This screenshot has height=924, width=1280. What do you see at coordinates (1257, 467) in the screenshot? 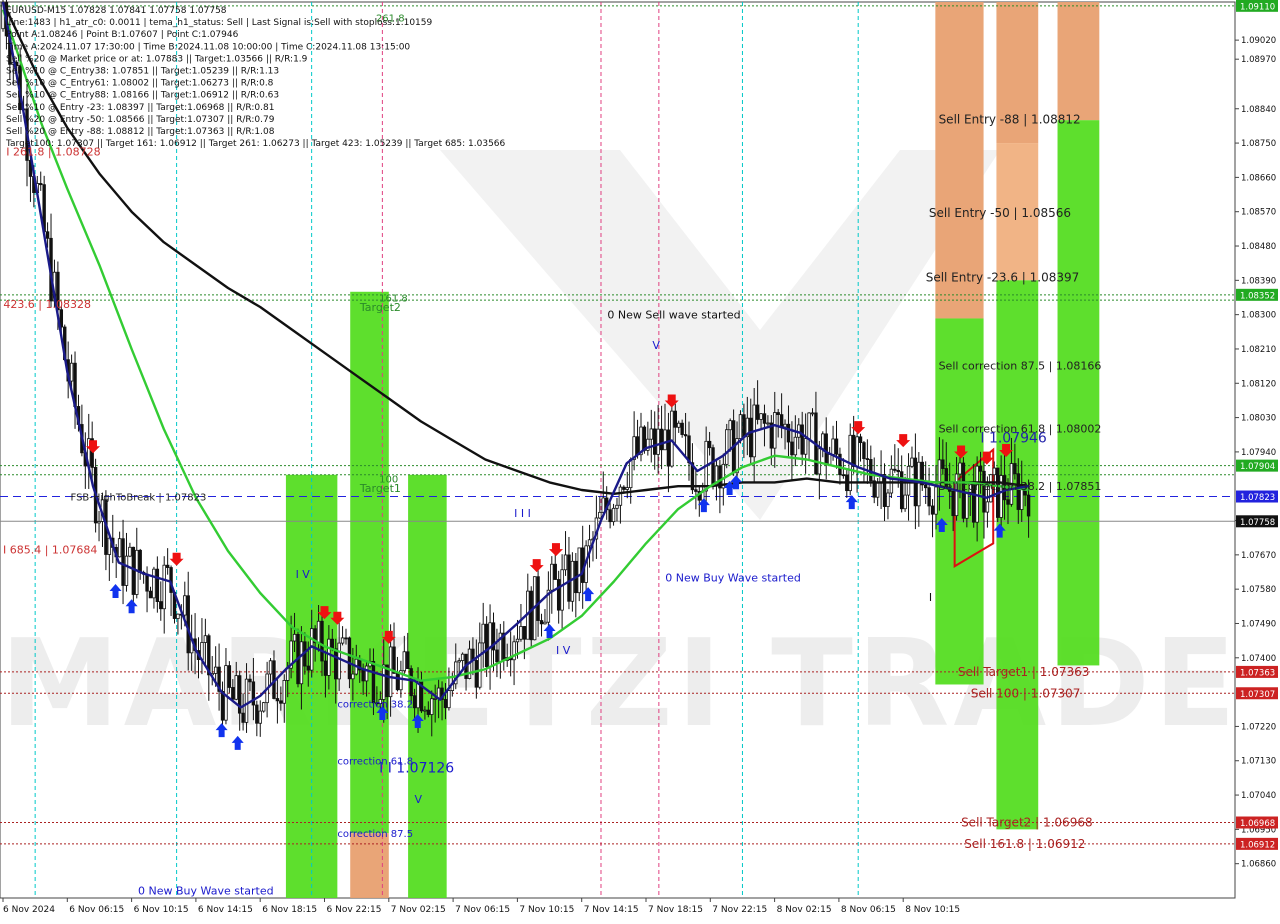
I see `price-tag-label: 1.07904` at bounding box center [1257, 467].